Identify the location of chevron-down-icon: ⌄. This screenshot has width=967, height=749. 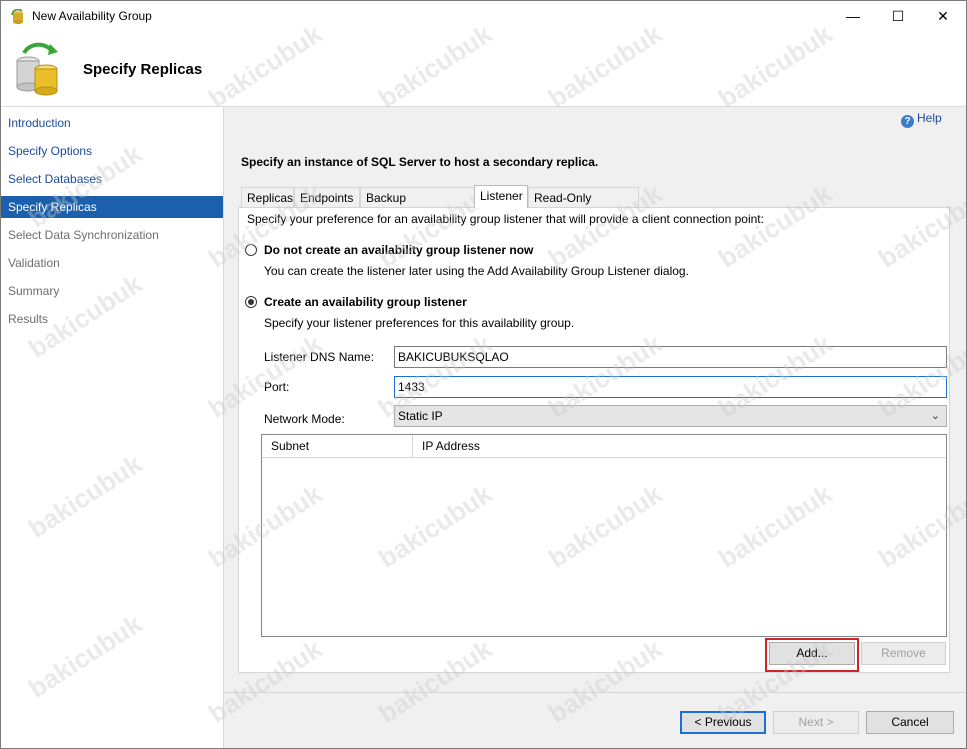
(935, 416).